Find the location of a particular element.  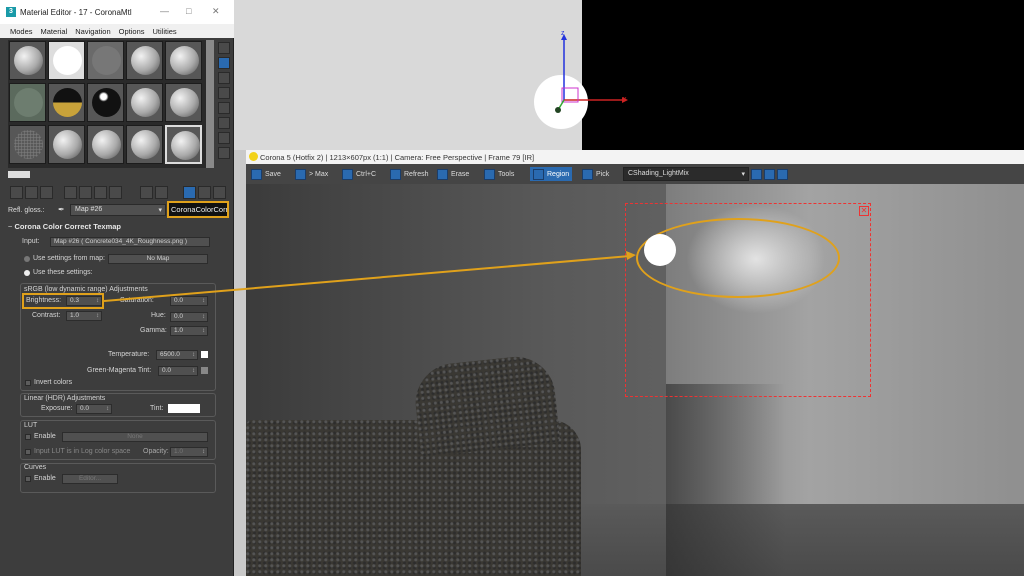

sample-uv-tiling-icon is located at coordinates (224, 93).